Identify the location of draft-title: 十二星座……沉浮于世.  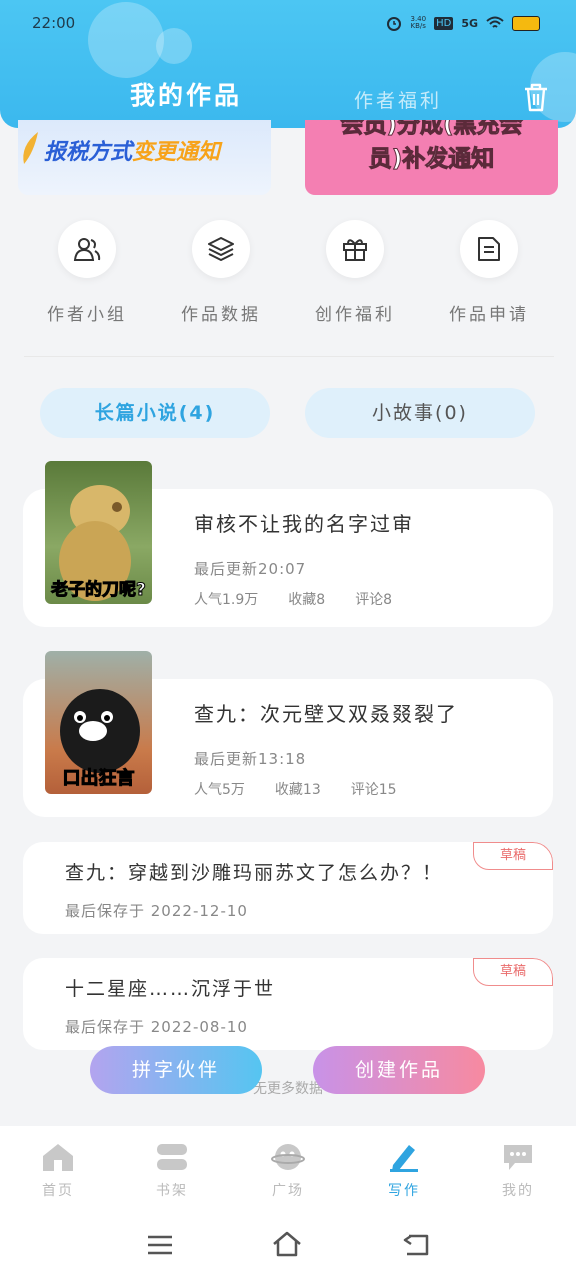
(170, 989).